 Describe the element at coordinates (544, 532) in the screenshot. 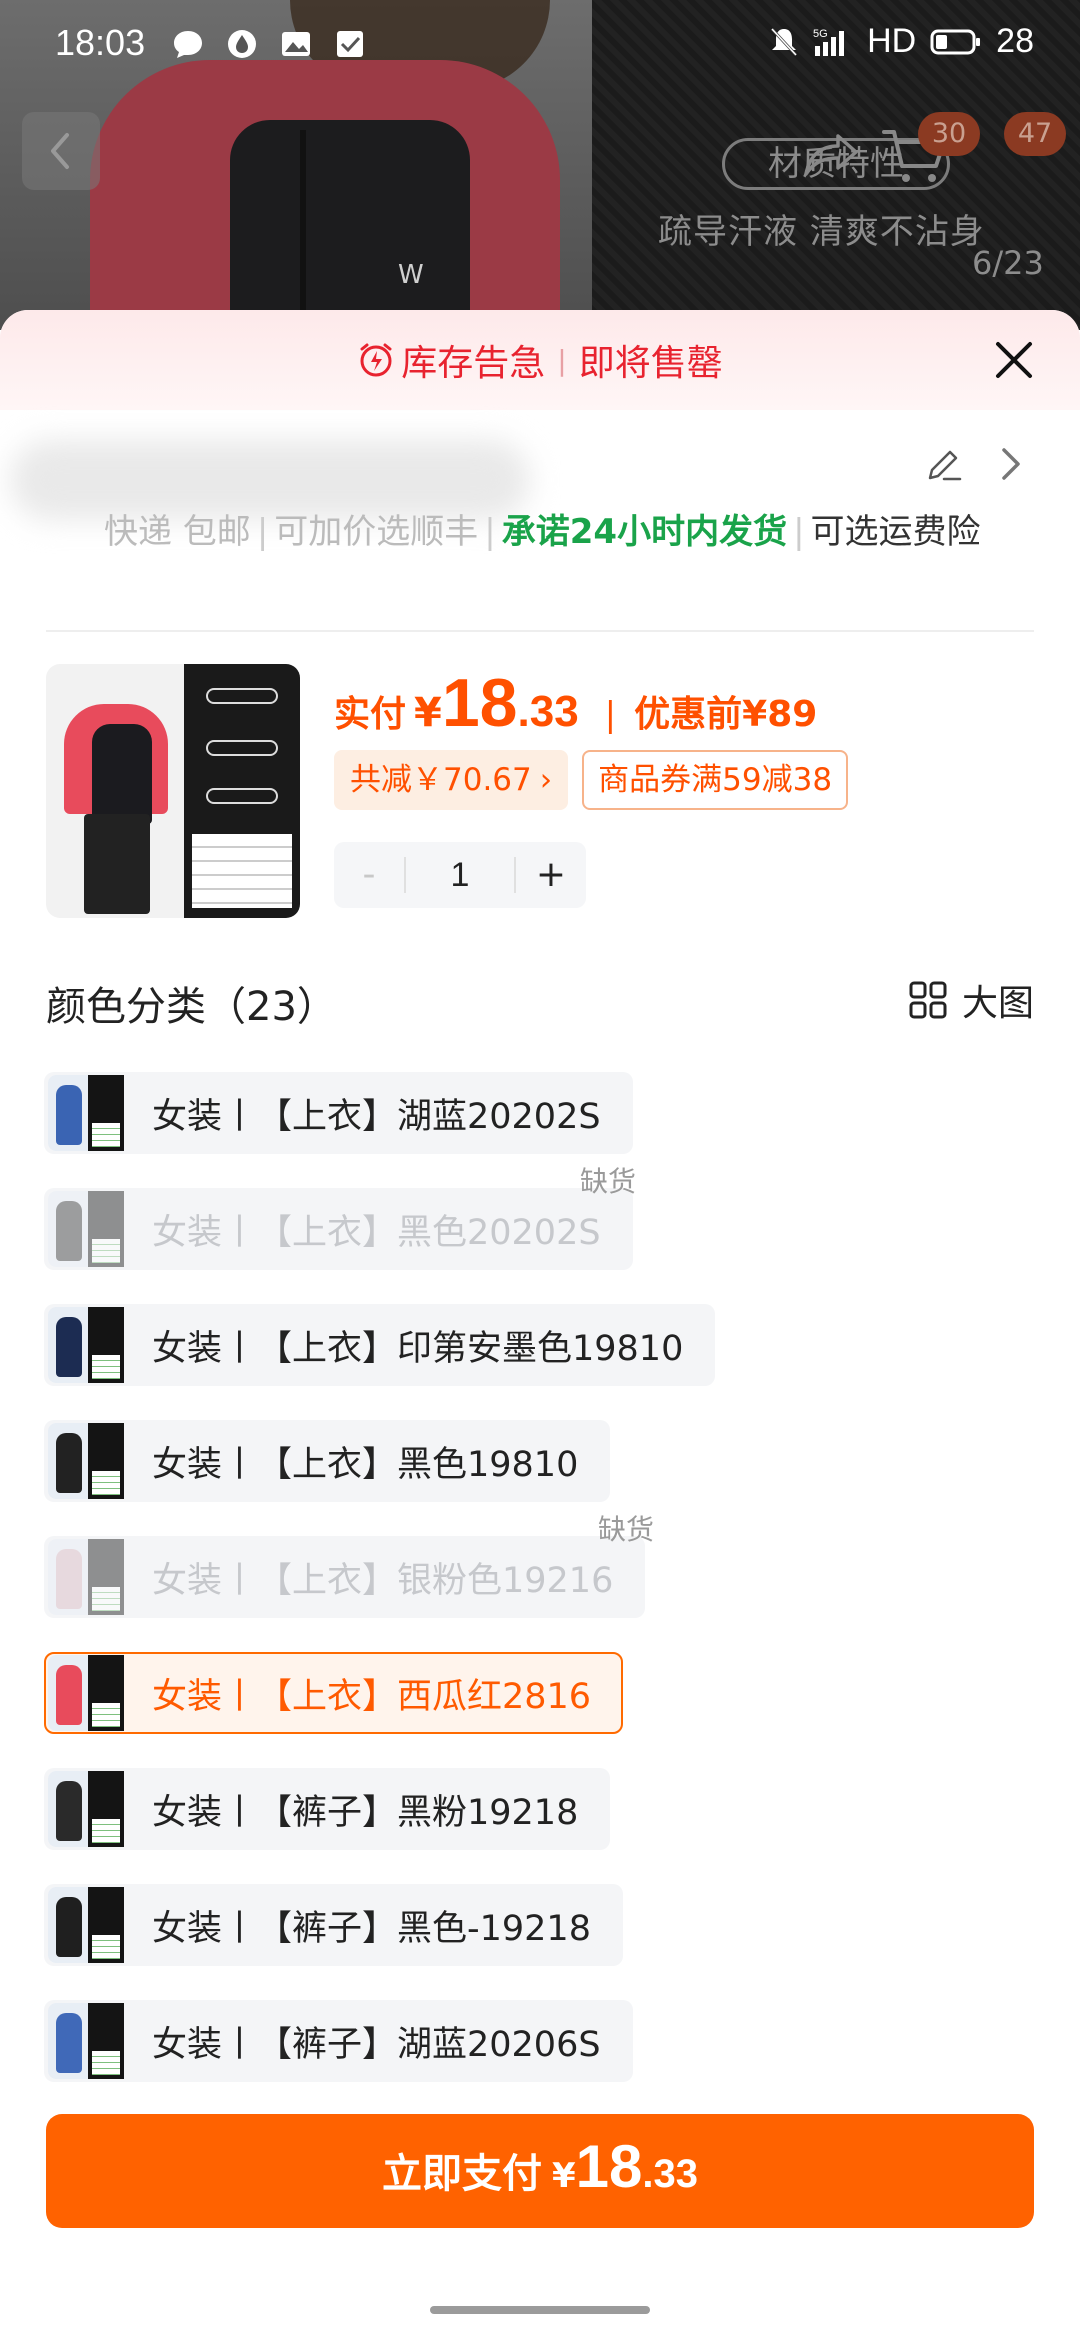

I see `shipping-info: 快递 包邮 | 可加价选顺丰 | 承诺24小时内发货 | 可选运费险` at that location.